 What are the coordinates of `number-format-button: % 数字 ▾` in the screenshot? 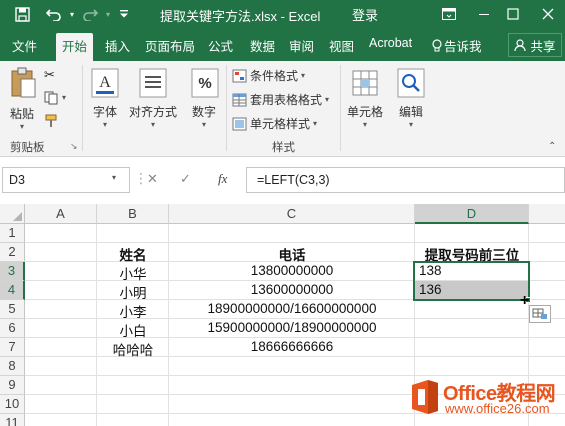 It's located at (204, 98).